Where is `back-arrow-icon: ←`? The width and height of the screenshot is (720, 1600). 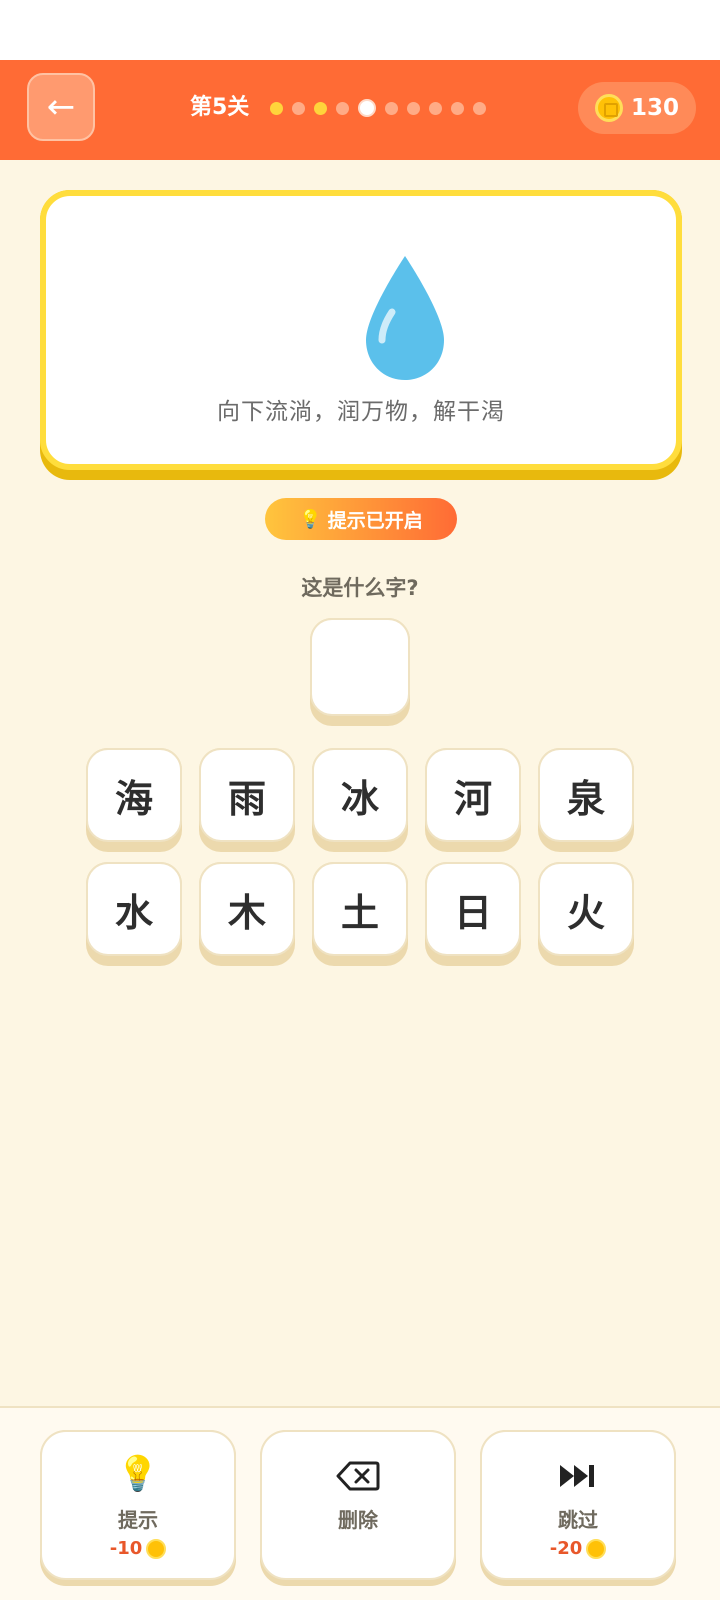 back-arrow-icon: ← is located at coordinates (61, 107).